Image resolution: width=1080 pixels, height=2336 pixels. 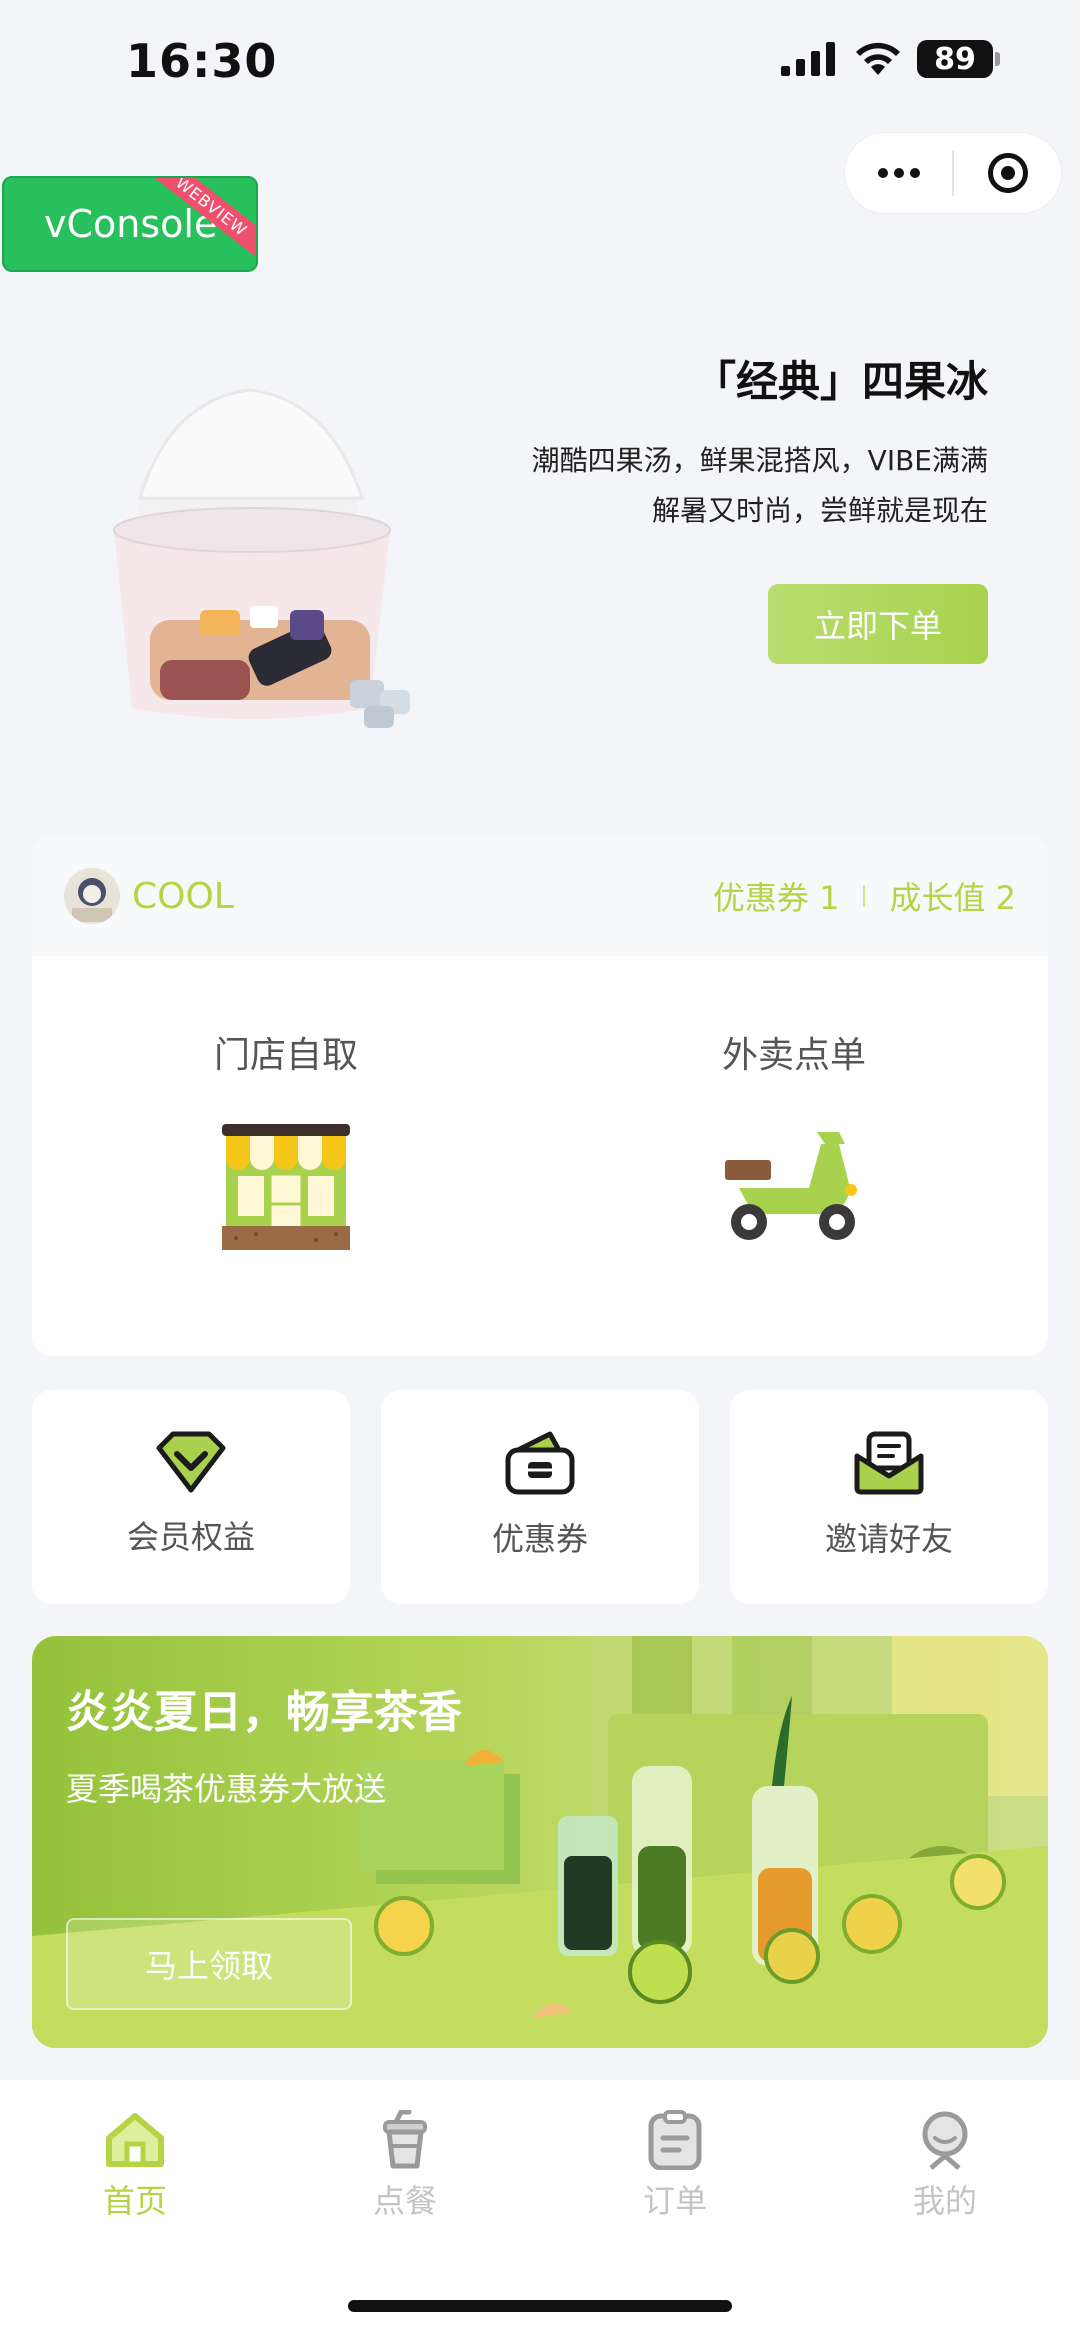 I want to click on member-benefits-label: 会员权益, so click(x=190, y=1537).